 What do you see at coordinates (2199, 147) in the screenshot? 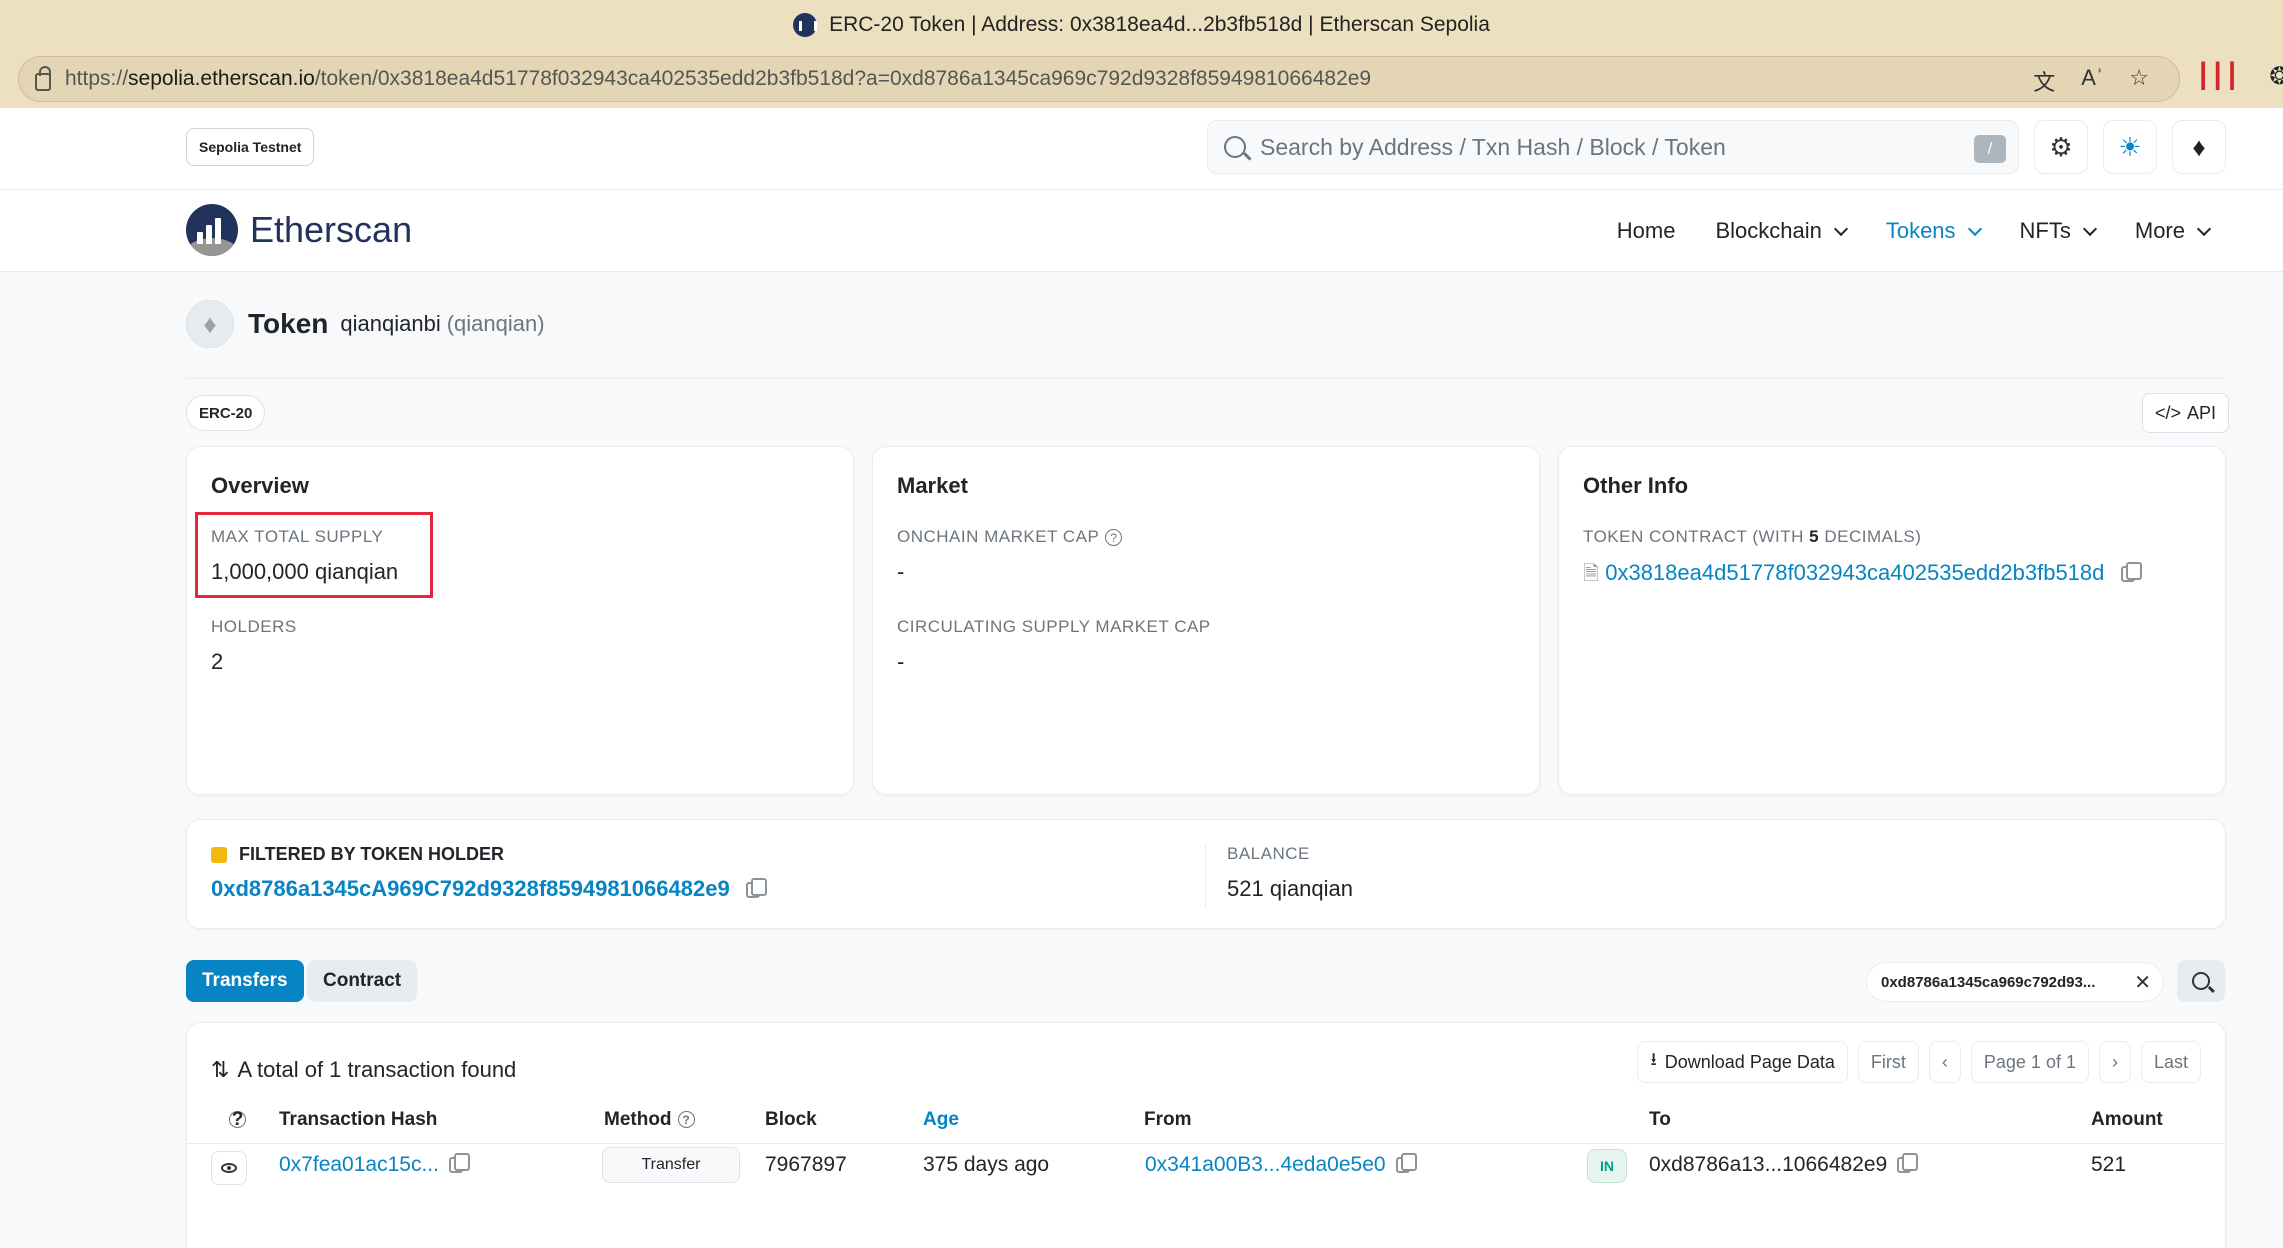
I see `network-switch-button: ♦` at bounding box center [2199, 147].